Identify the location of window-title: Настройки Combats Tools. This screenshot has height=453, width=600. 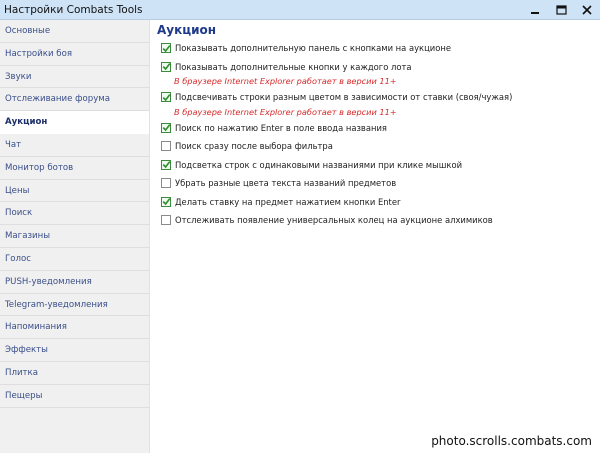
(73, 9).